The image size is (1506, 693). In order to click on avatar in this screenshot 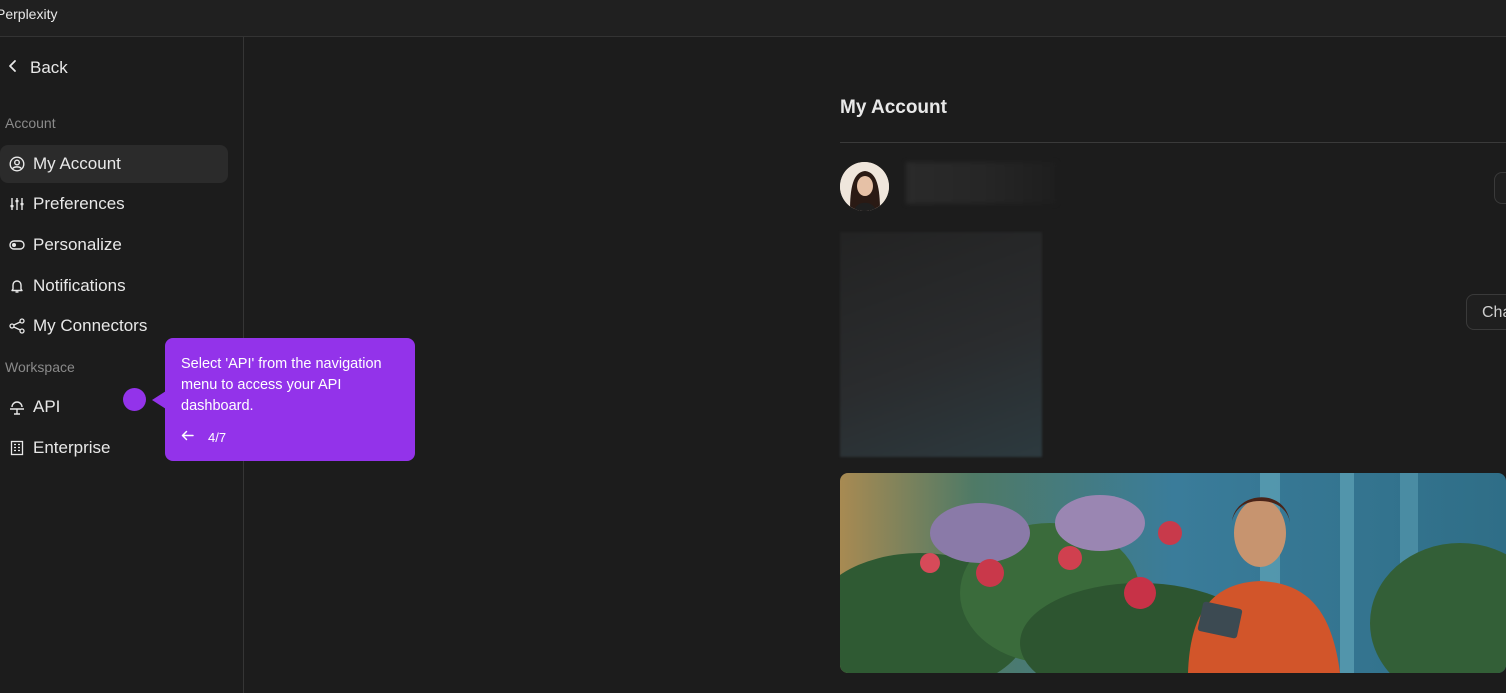, I will do `click(864, 186)`.